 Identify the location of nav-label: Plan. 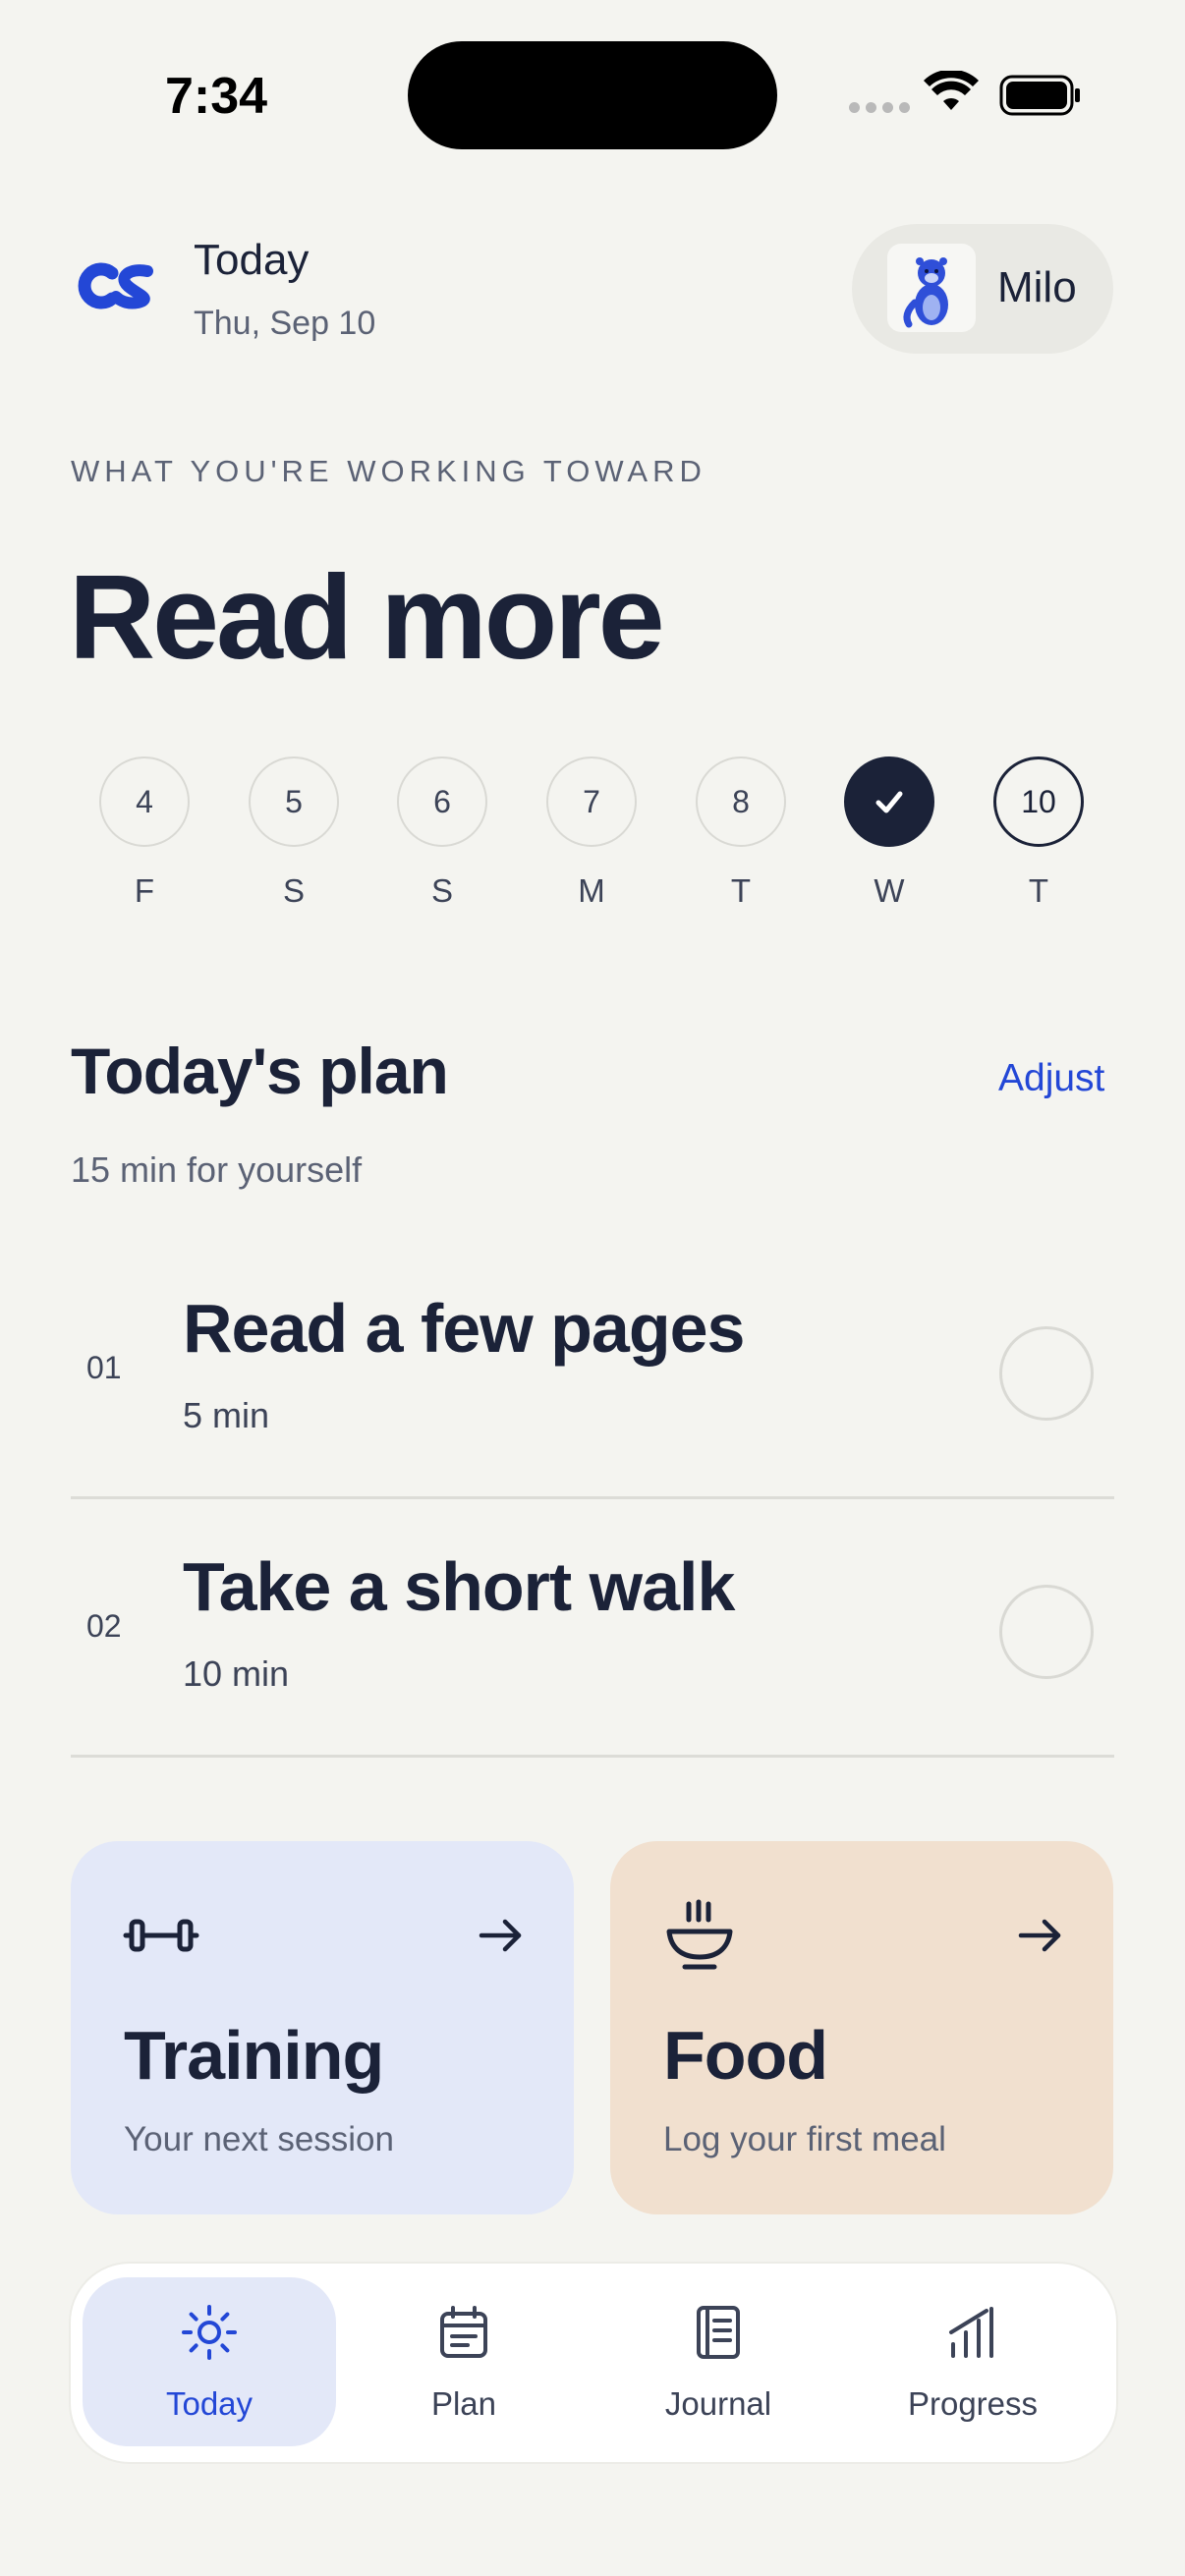
(464, 2403).